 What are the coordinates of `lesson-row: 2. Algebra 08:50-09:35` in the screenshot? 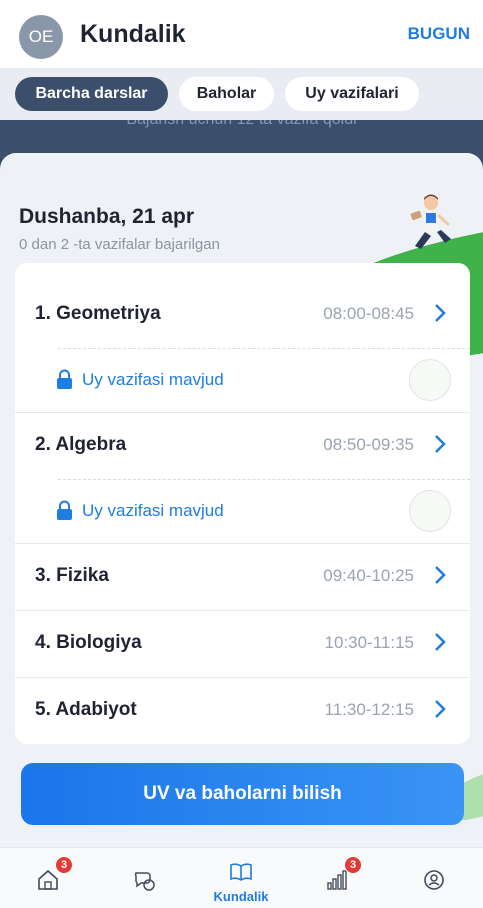 It's located at (242, 445).